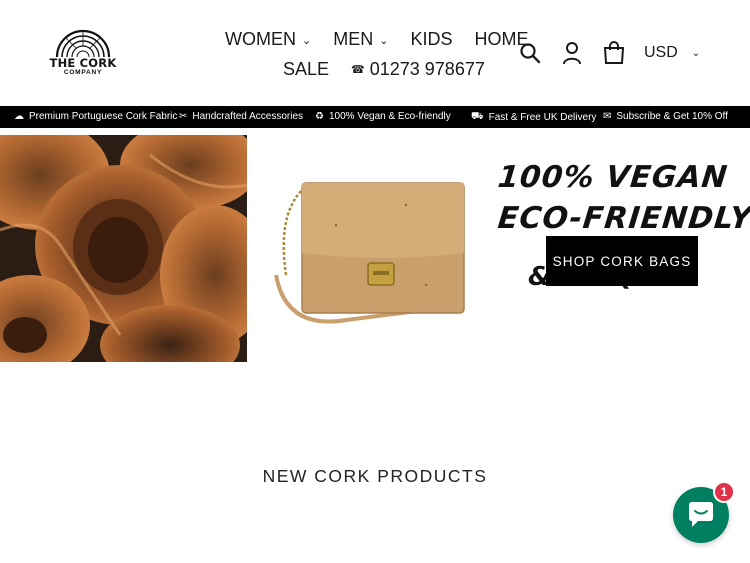 The width and height of the screenshot is (750, 563). I want to click on nav-item-sale: SALE, so click(306, 69).